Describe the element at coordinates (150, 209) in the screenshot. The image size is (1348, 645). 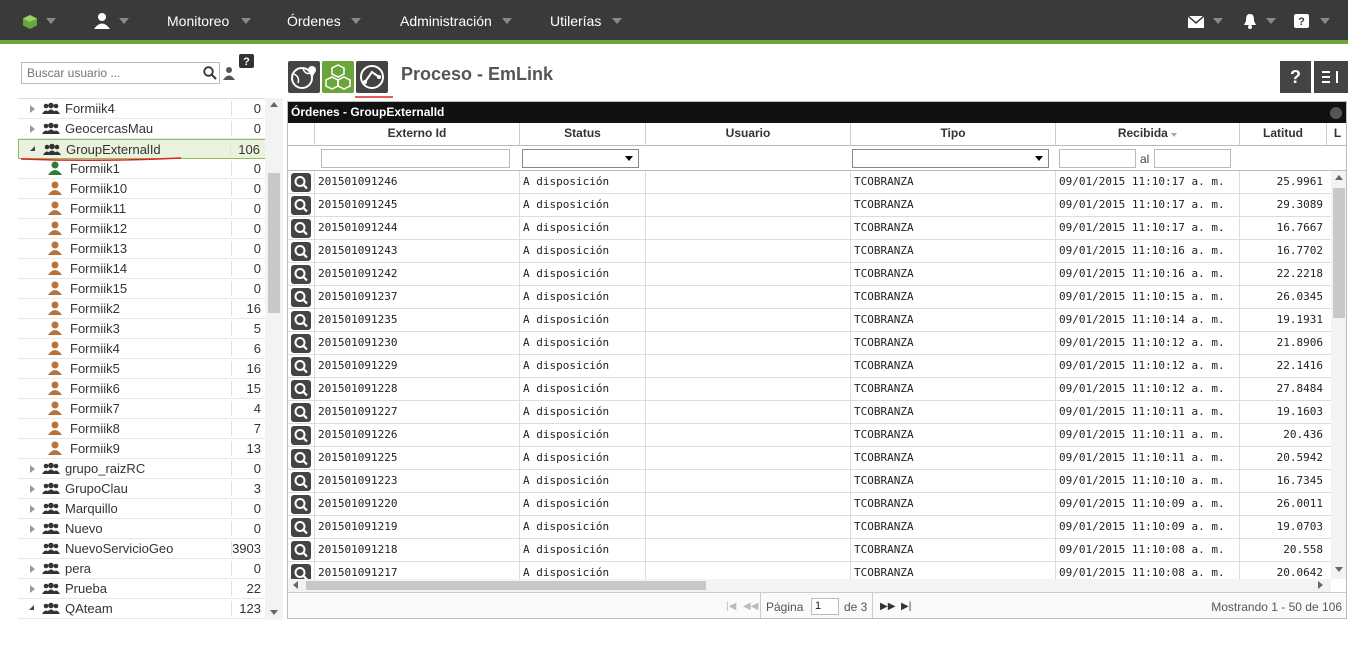
I see `tree-user-item: Formiik11 0` at that location.